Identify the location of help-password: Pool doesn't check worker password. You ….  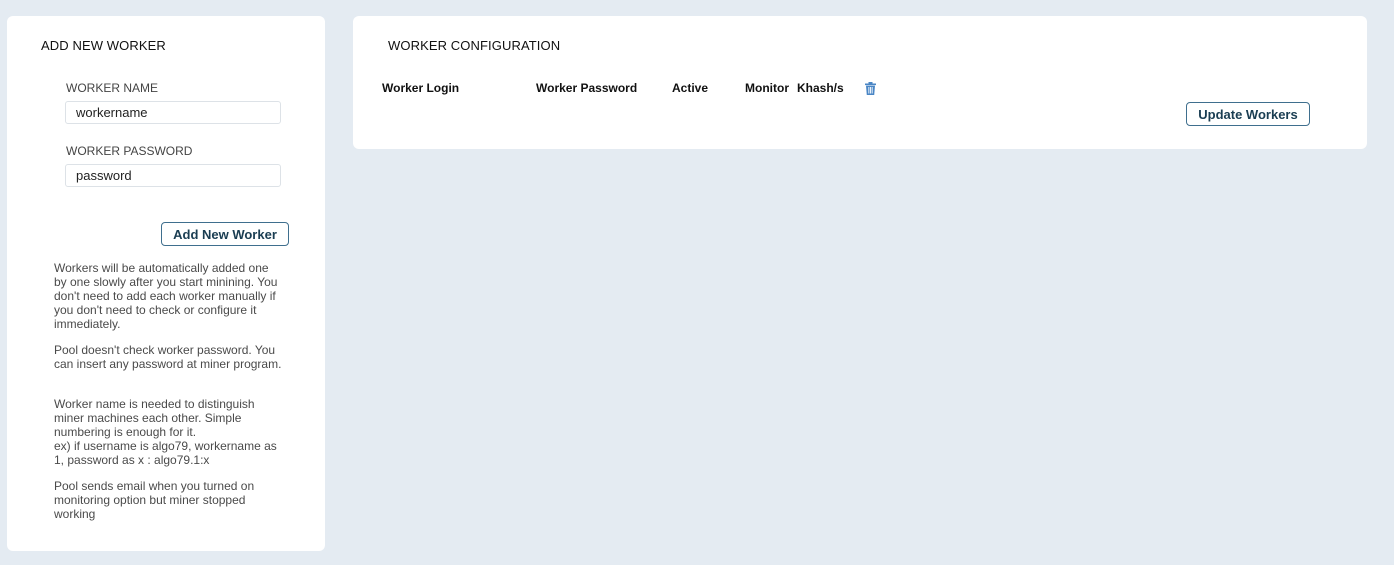
(168, 357).